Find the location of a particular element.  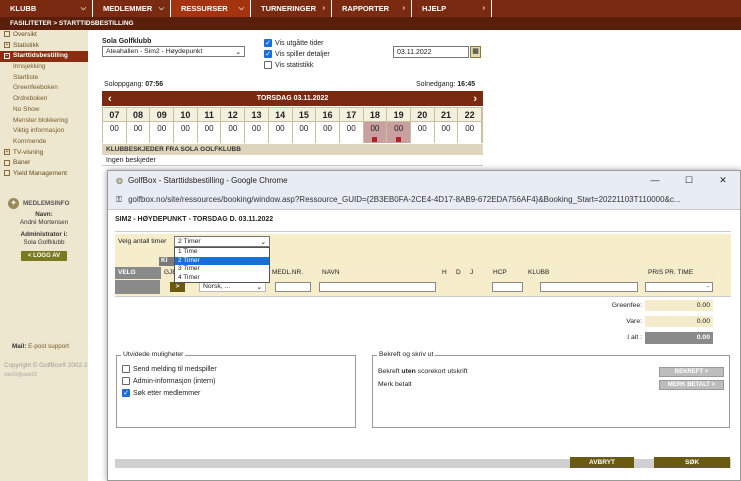

sidebar-item: Innsjekking is located at coordinates (44, 67).